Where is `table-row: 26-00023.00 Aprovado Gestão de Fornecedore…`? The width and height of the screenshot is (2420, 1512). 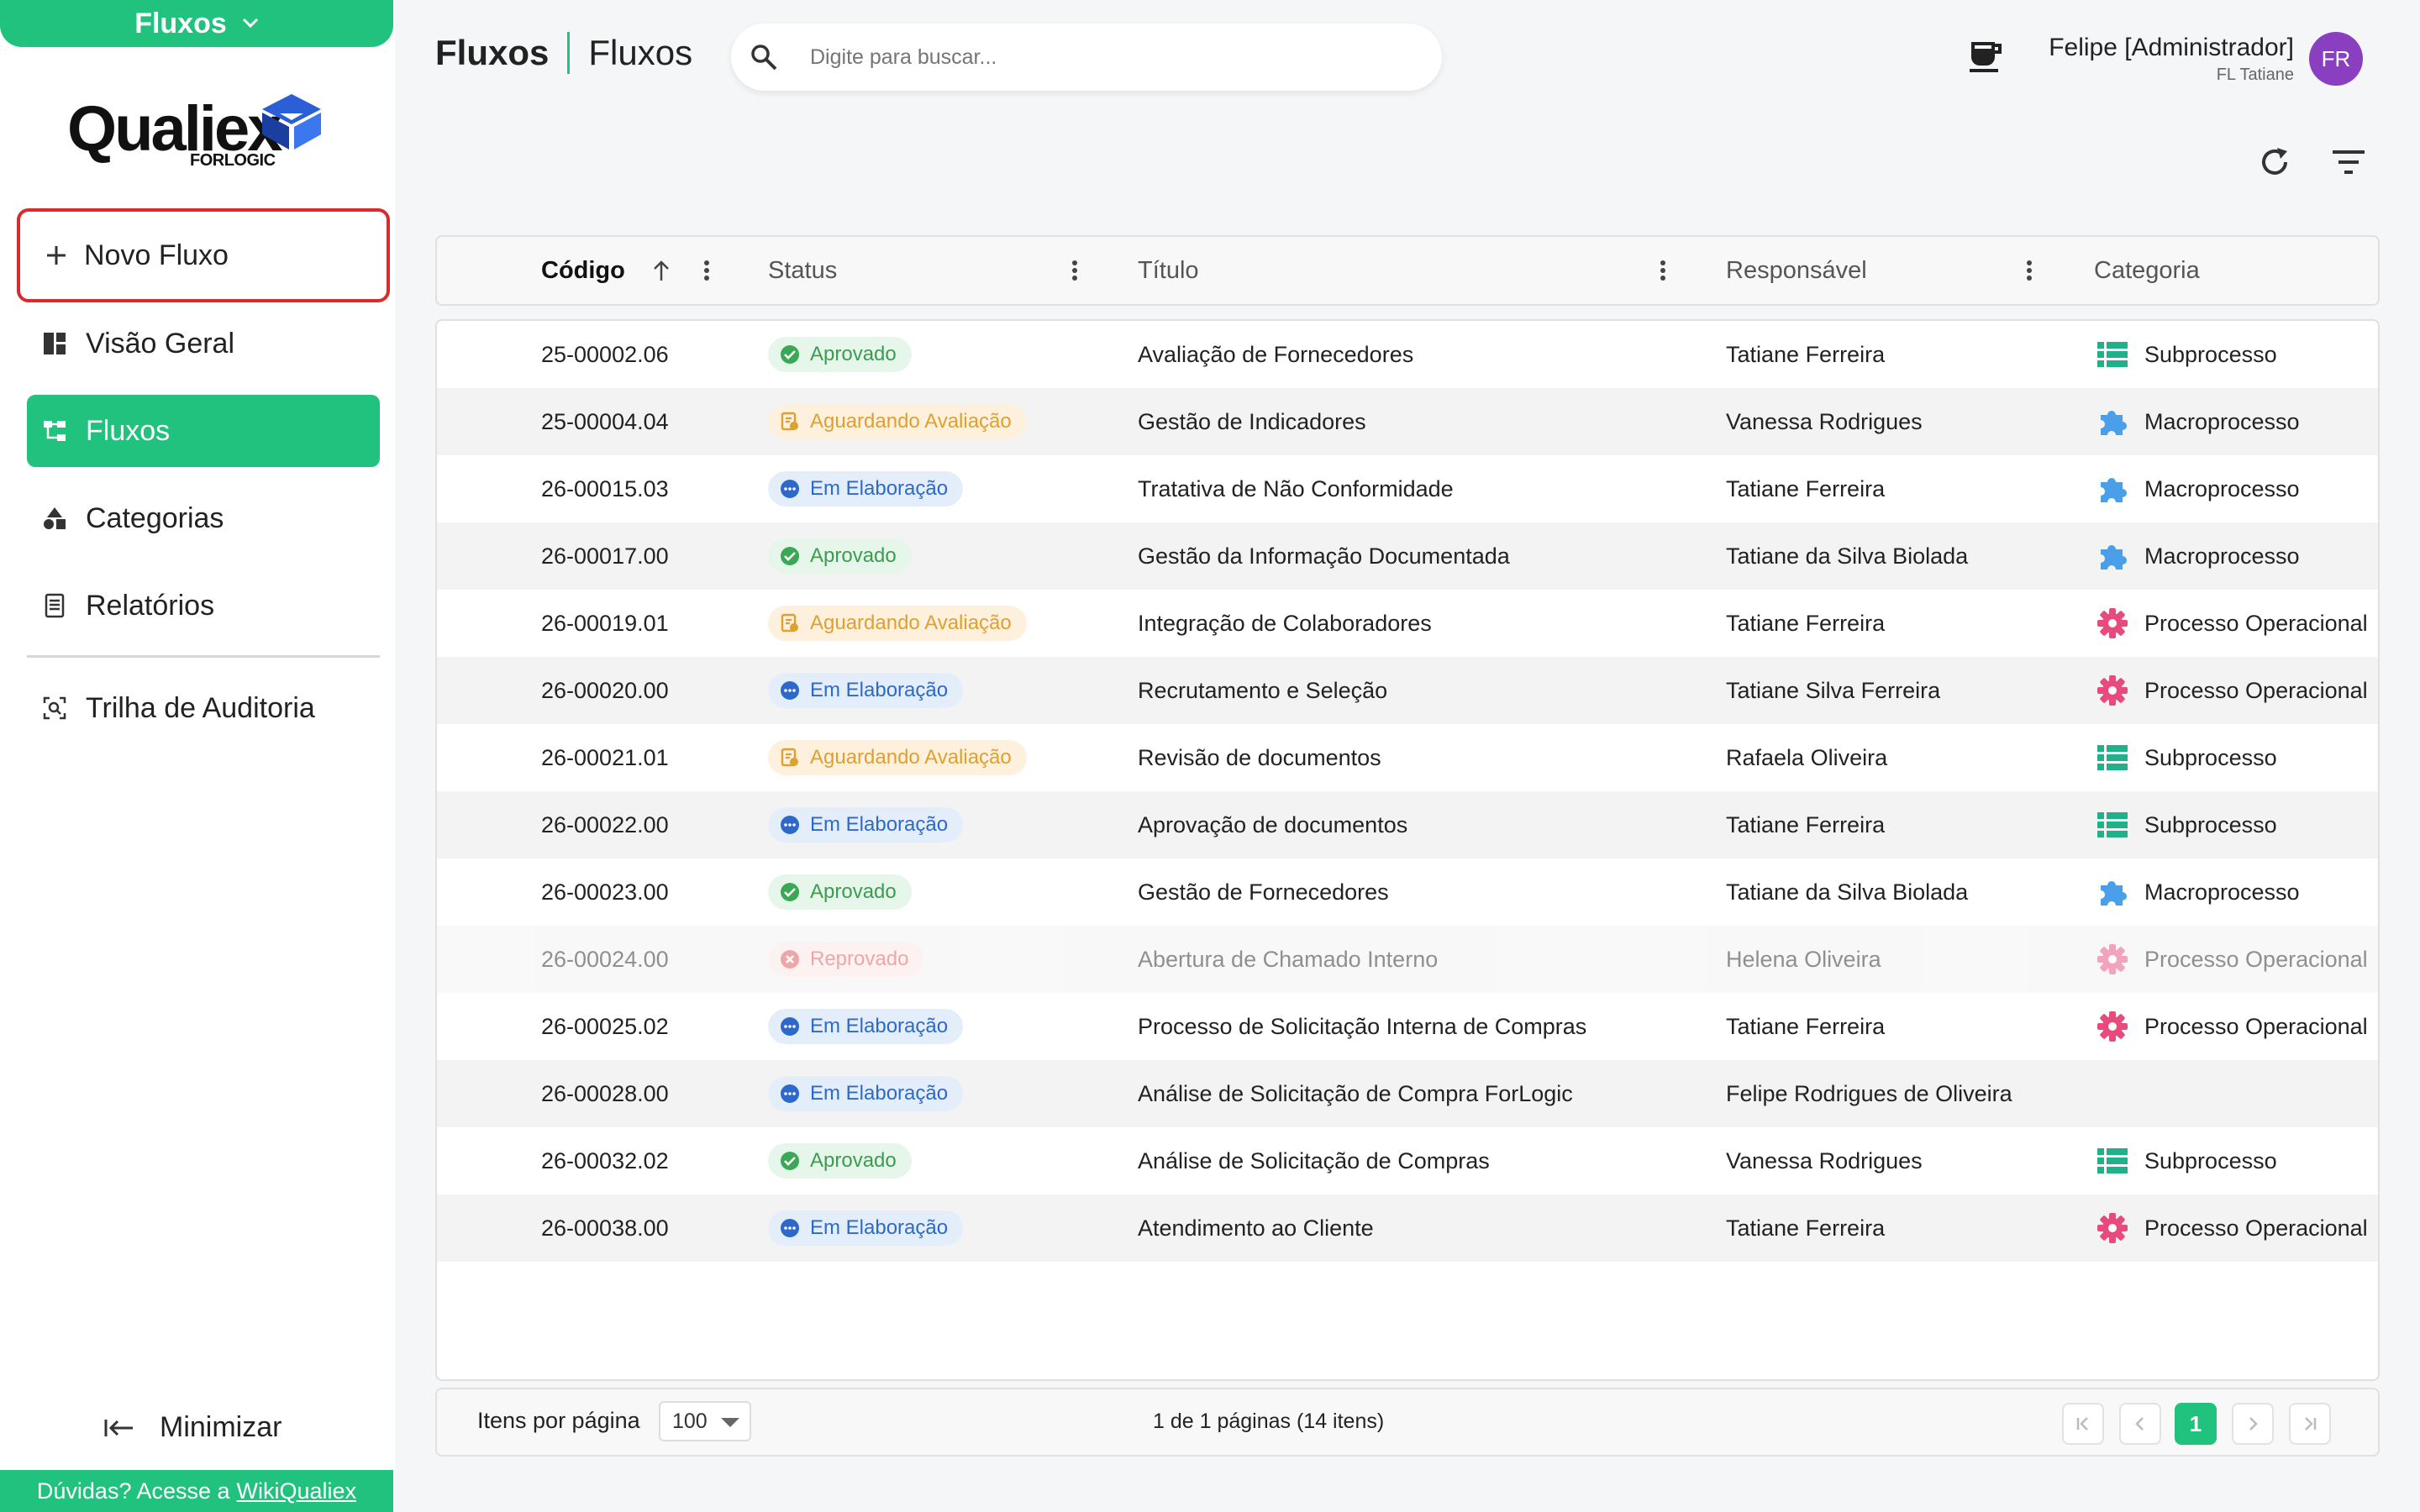 table-row: 26-00023.00 Aprovado Gestão de Fornecedore… is located at coordinates (1407, 892).